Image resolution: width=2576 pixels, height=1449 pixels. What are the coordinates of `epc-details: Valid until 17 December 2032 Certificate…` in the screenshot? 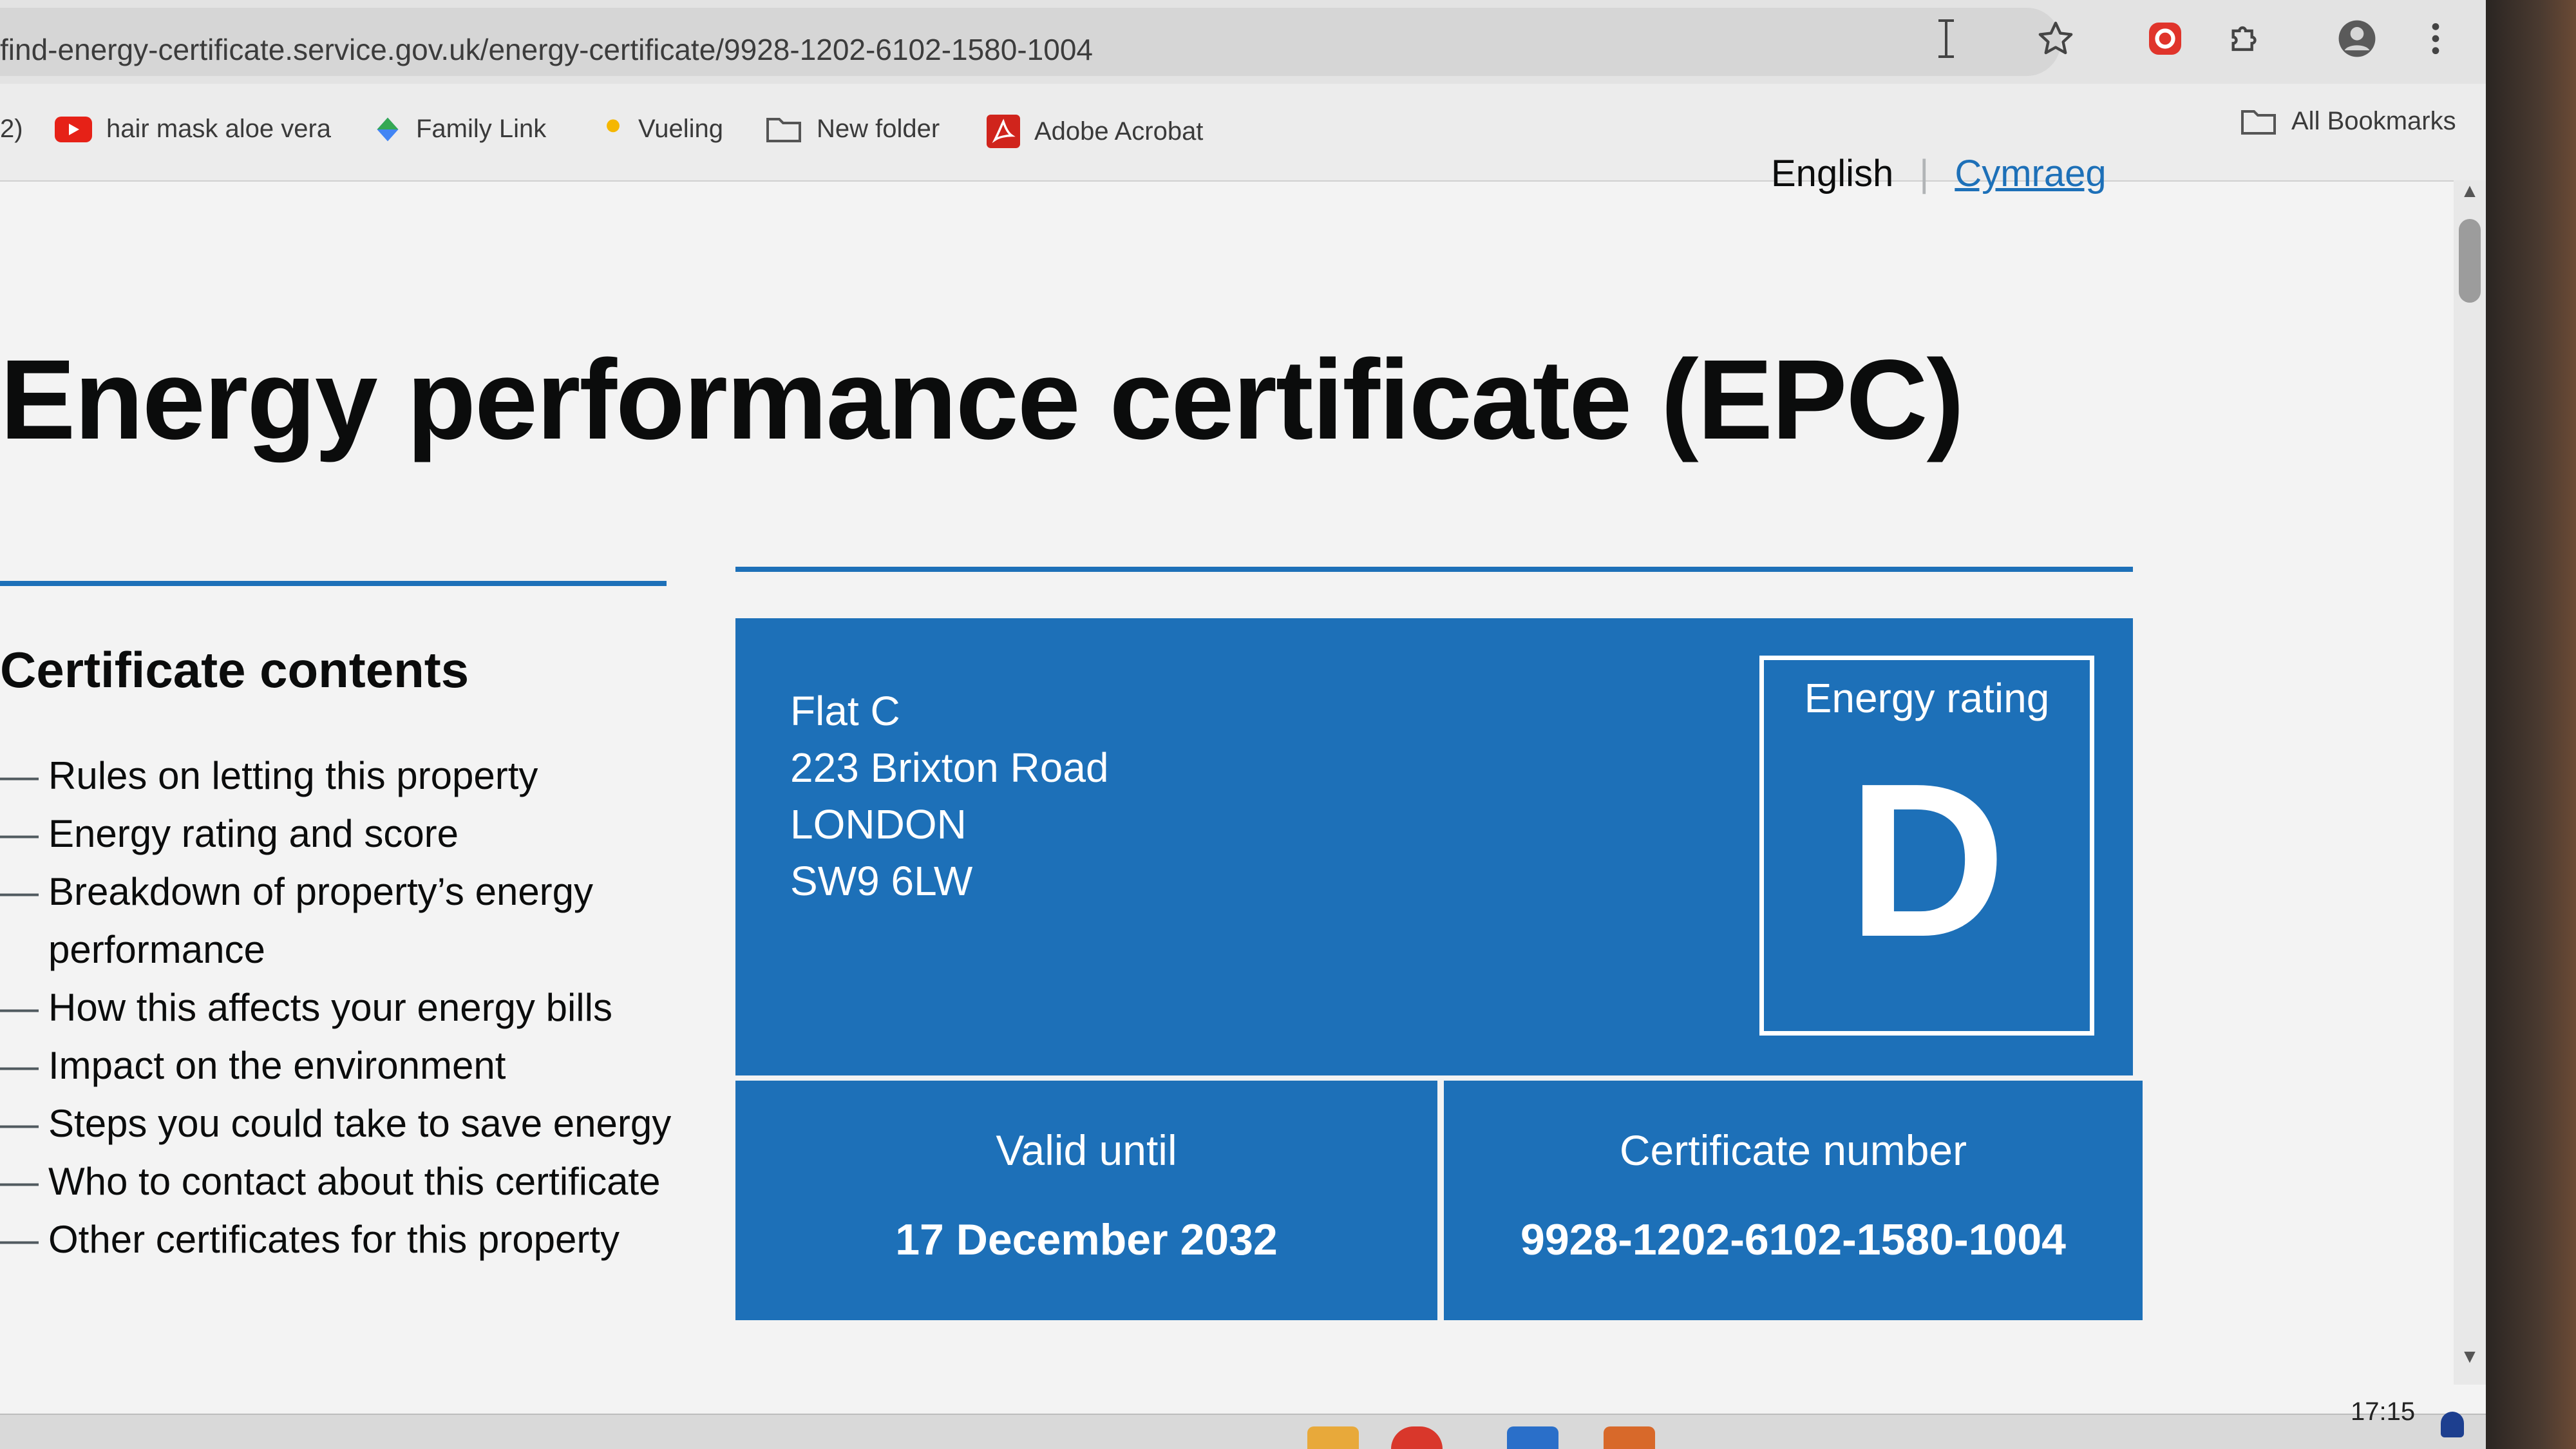 It's located at (1439, 1200).